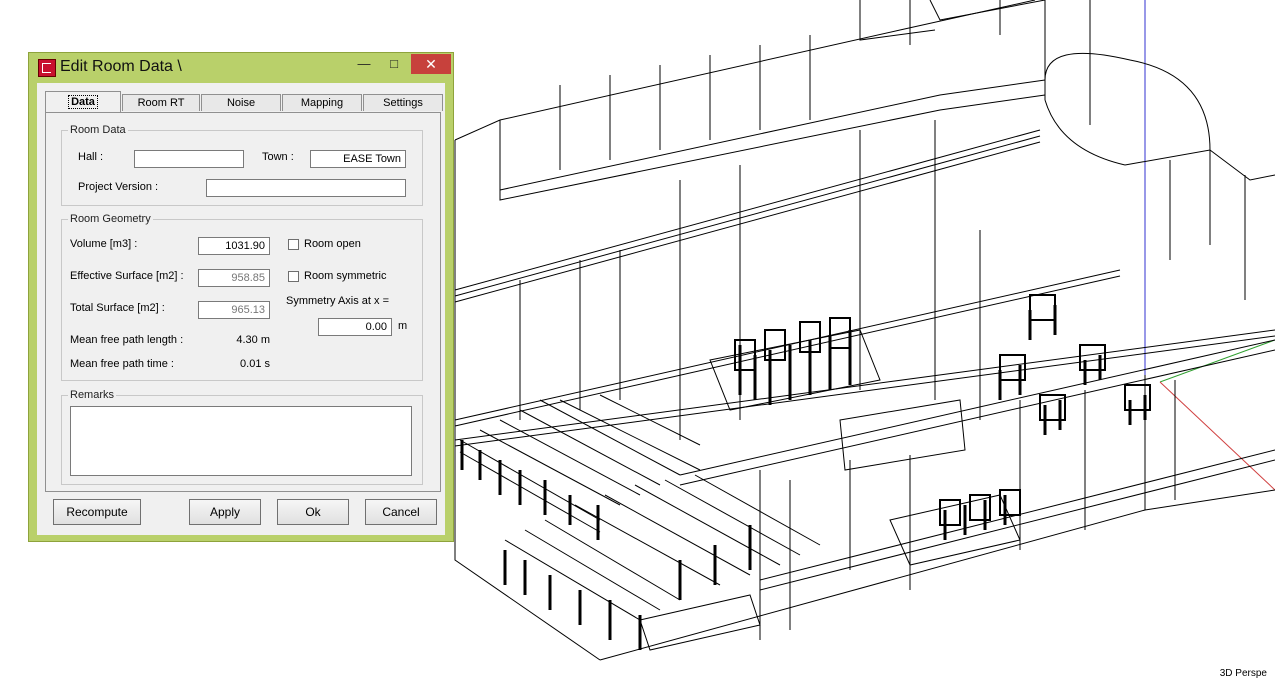 Image resolution: width=1275 pixels, height=681 pixels. What do you see at coordinates (104, 244) in the screenshot?
I see `volume-label: Volume [m3] :` at bounding box center [104, 244].